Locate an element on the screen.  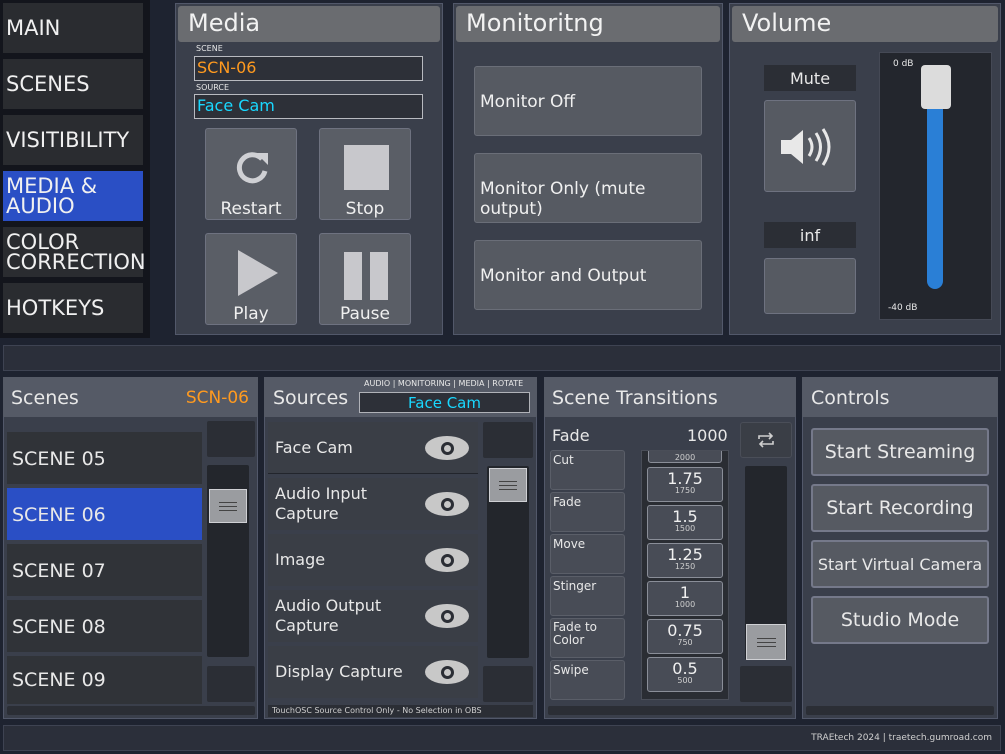
mute-button is located at coordinates (810, 146).